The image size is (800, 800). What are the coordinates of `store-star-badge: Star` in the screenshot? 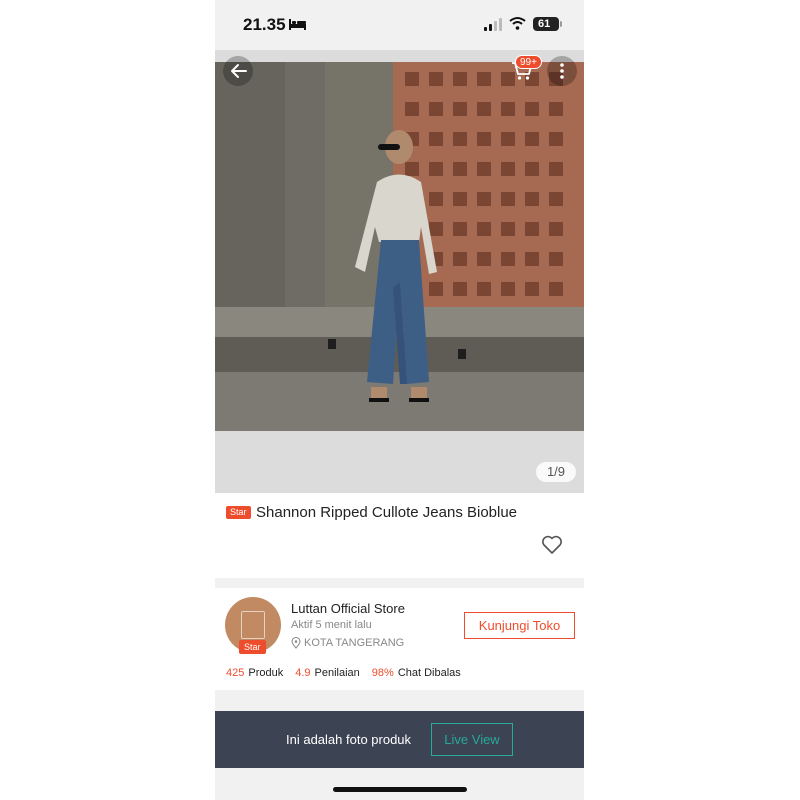 It's located at (252, 647).